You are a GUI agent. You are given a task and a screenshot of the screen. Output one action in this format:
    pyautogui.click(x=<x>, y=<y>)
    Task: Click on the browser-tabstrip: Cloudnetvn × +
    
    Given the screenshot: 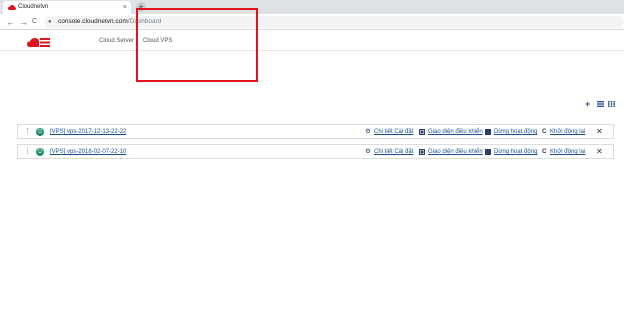 What is the action you would take?
    pyautogui.click(x=312, y=7)
    